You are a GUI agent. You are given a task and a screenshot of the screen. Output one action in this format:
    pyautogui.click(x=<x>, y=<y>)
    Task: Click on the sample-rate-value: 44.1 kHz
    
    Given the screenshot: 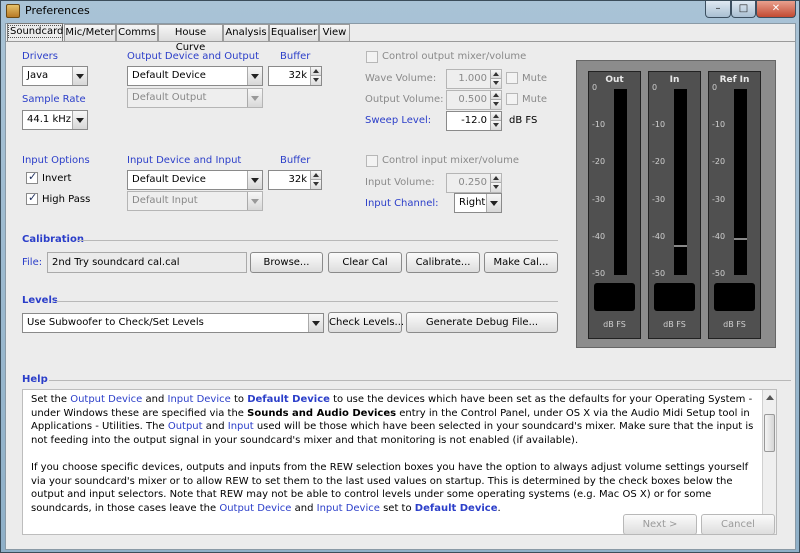 What is the action you would take?
    pyautogui.click(x=49, y=119)
    